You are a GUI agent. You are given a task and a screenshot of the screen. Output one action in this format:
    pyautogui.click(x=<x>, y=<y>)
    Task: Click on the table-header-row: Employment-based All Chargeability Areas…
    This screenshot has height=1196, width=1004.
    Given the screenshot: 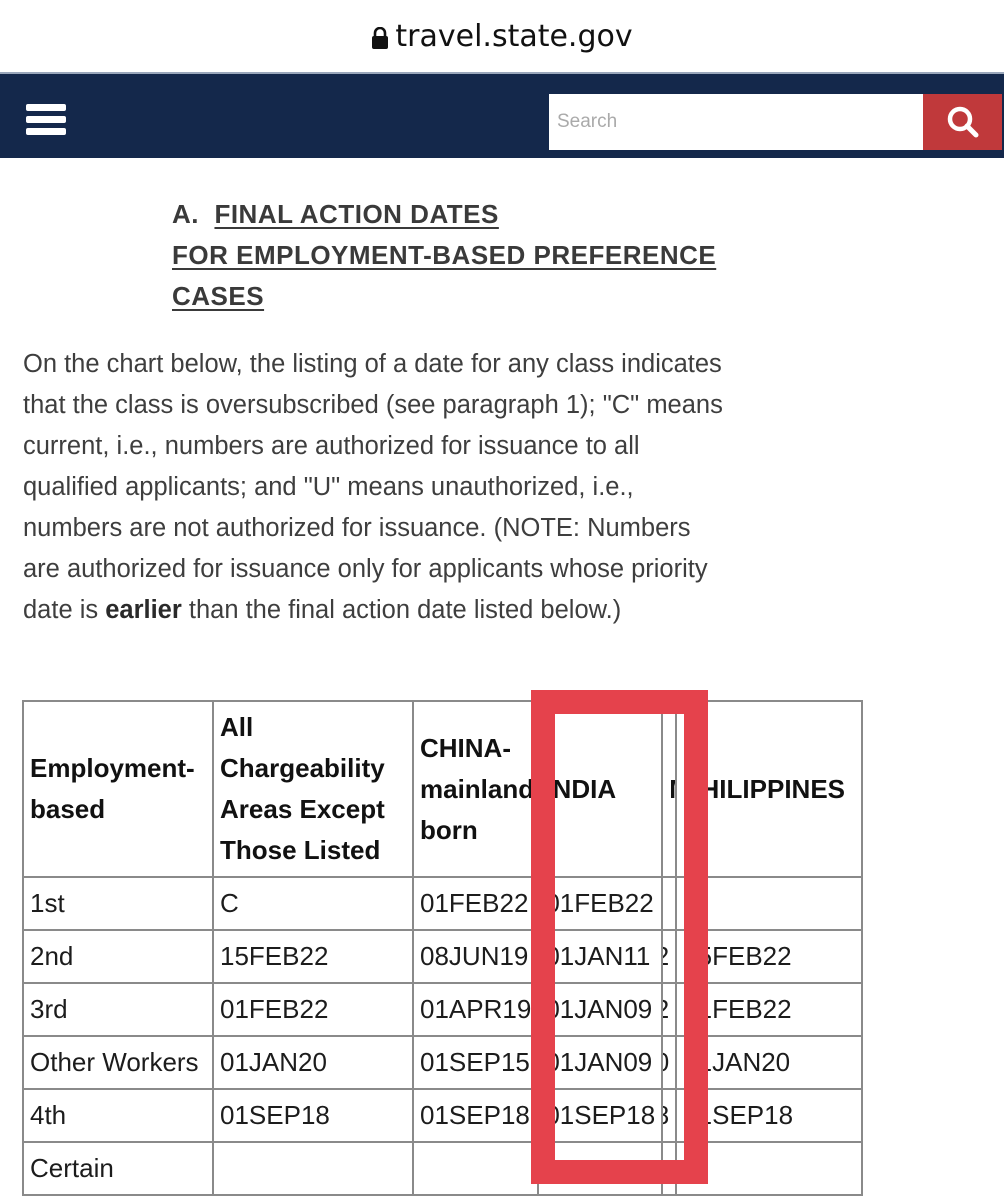 What is the action you would take?
    pyautogui.click(x=443, y=789)
    